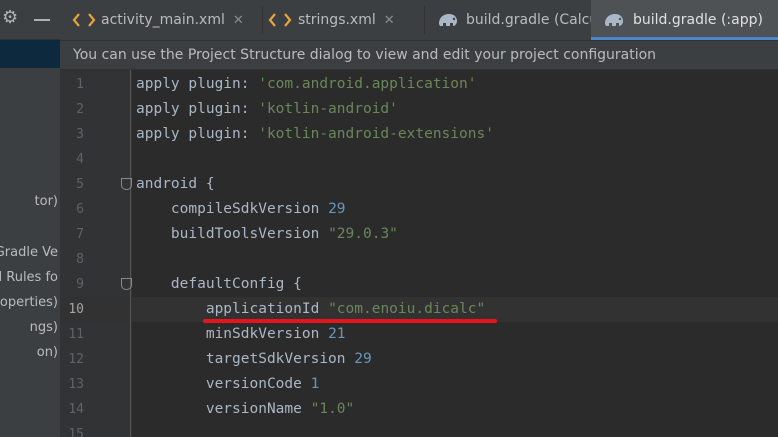 The height and width of the screenshot is (437, 778). What do you see at coordinates (80, 234) in the screenshot?
I see `line-number: 7` at bounding box center [80, 234].